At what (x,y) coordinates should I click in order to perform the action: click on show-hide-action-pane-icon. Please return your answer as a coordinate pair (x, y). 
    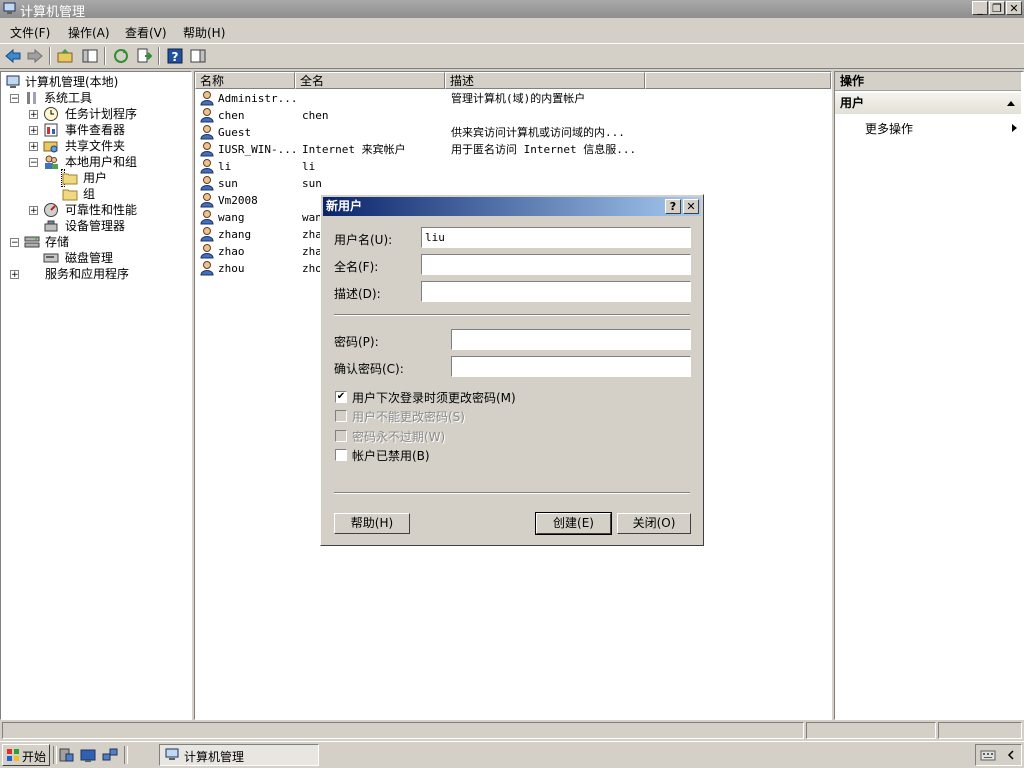
    Looking at the image, I should click on (198, 56).